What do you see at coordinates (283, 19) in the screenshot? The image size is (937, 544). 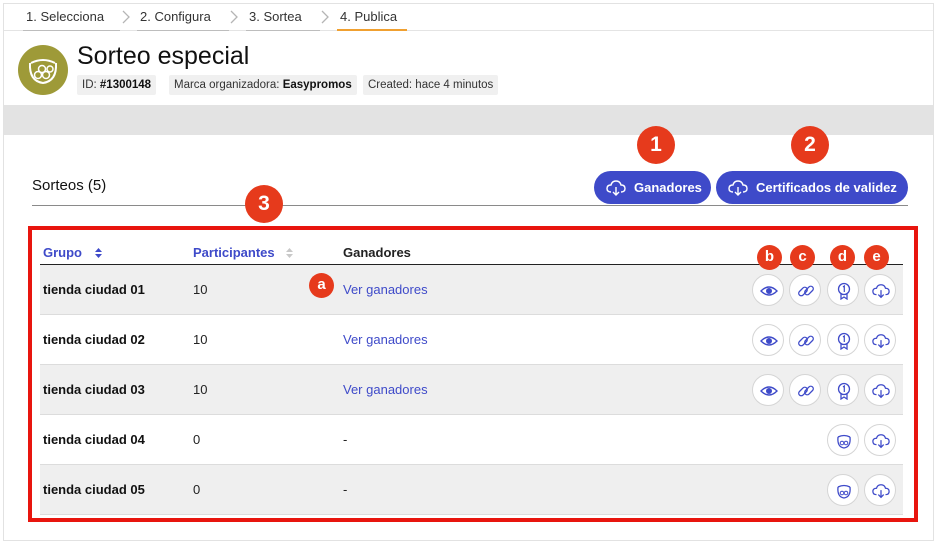 I see `step-sortea: 3. Sortea` at bounding box center [283, 19].